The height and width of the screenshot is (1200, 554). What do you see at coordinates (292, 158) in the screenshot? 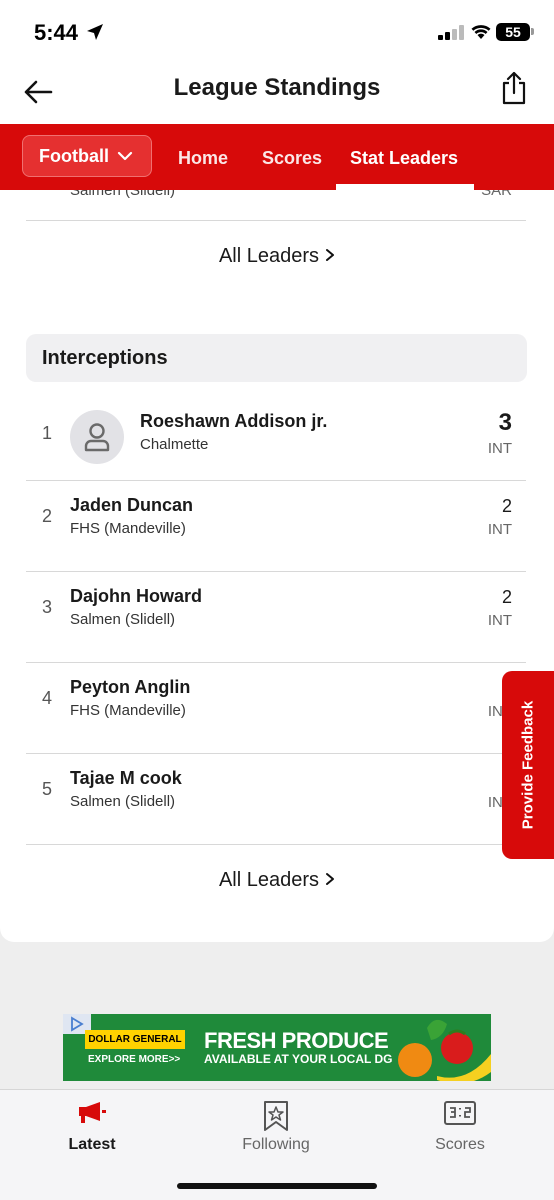
I see `tab-scores: Scores` at bounding box center [292, 158].